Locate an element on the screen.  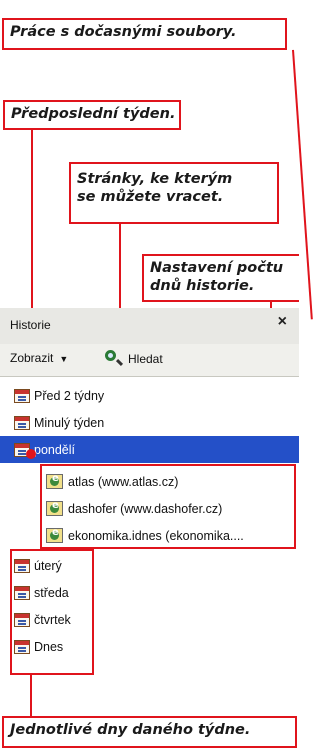
close-icon: × is located at coordinates (282, 322).